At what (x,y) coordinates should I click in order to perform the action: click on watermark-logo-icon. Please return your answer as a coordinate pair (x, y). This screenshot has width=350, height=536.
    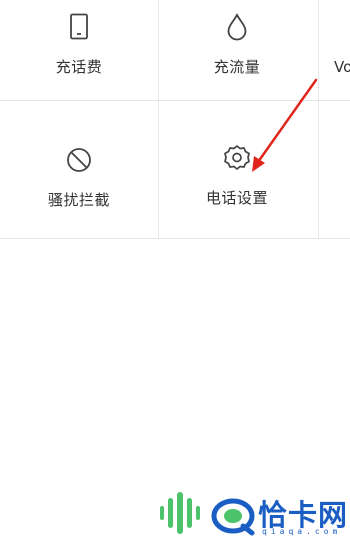
    Looking at the image, I should click on (233, 517).